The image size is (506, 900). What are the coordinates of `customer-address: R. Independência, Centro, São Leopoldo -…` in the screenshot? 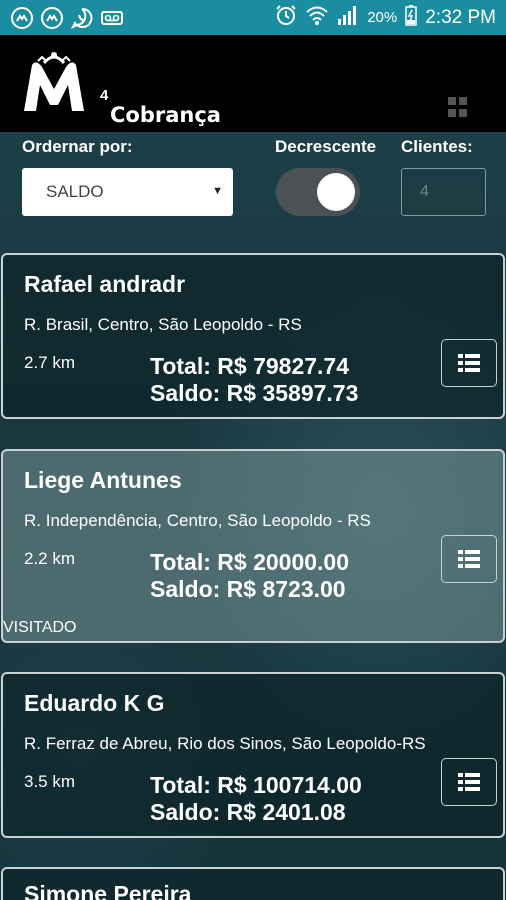 It's located at (197, 520).